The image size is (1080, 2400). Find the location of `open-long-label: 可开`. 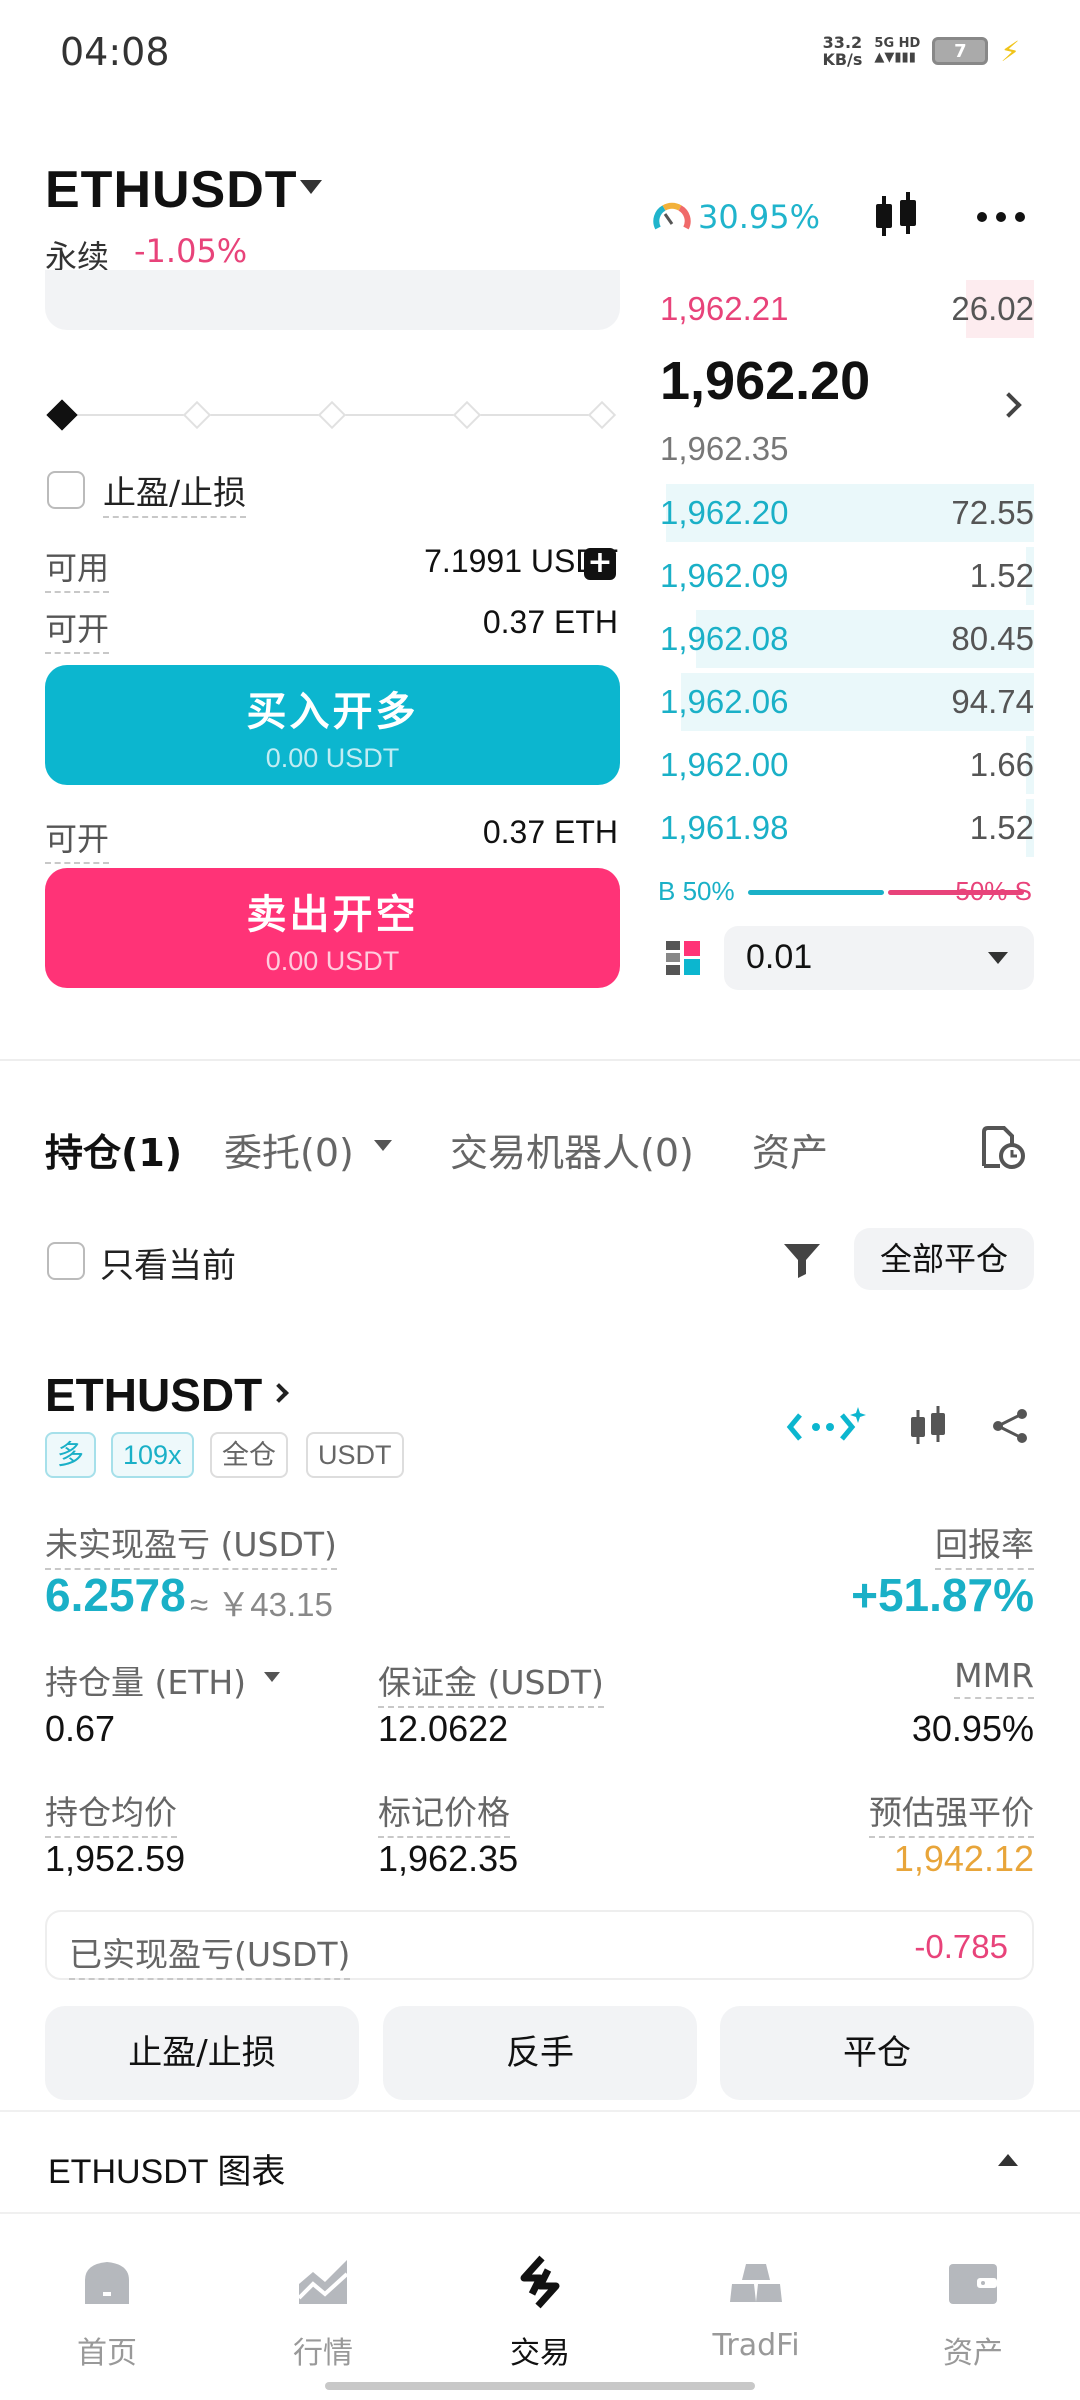

open-long-label: 可开 is located at coordinates (77, 629).